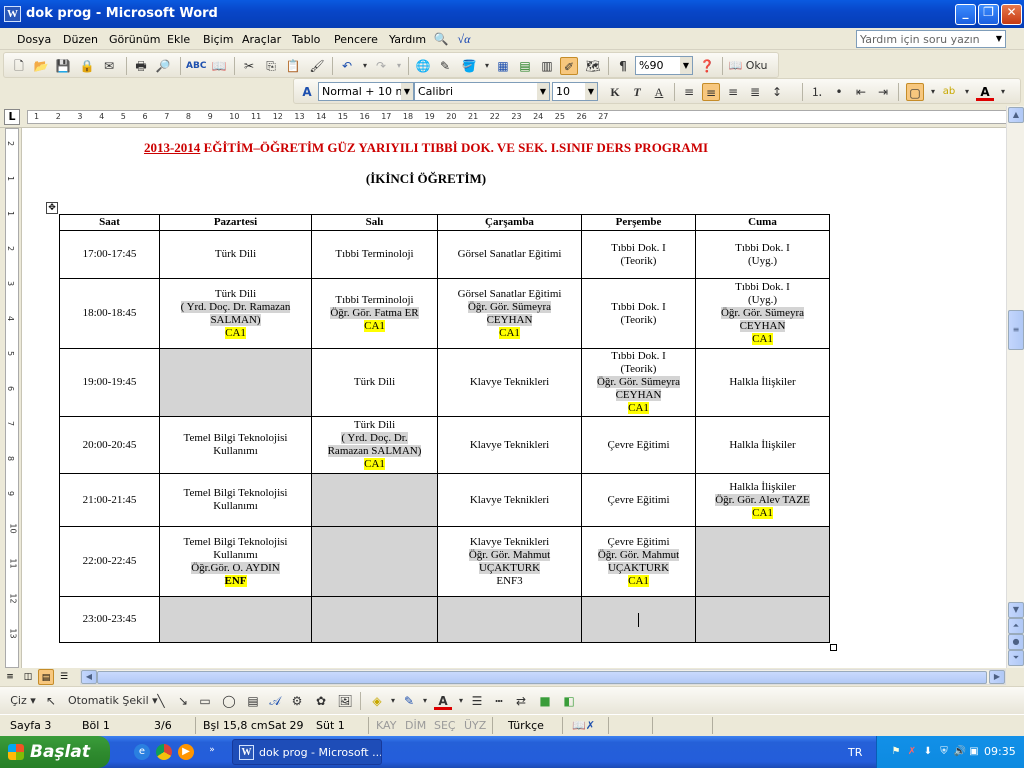 This screenshot has width=1024, height=768. Describe the element at coordinates (164, 752) in the screenshot. I see `chrome-icon` at that location.